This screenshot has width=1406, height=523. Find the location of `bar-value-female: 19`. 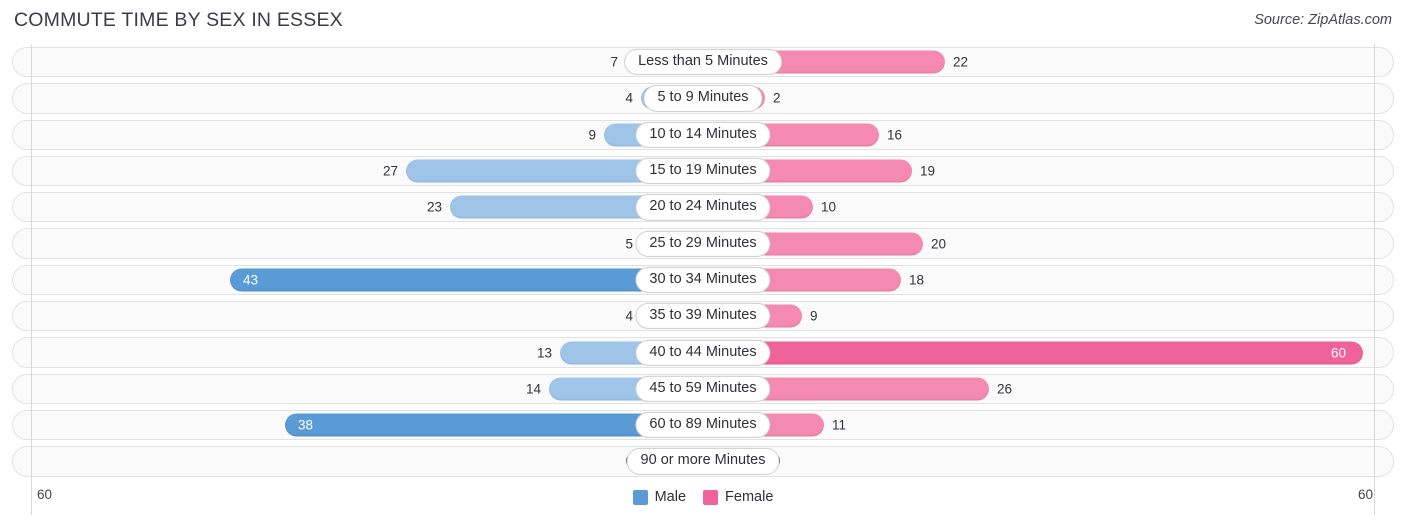

bar-value-female: 19 is located at coordinates (928, 171).